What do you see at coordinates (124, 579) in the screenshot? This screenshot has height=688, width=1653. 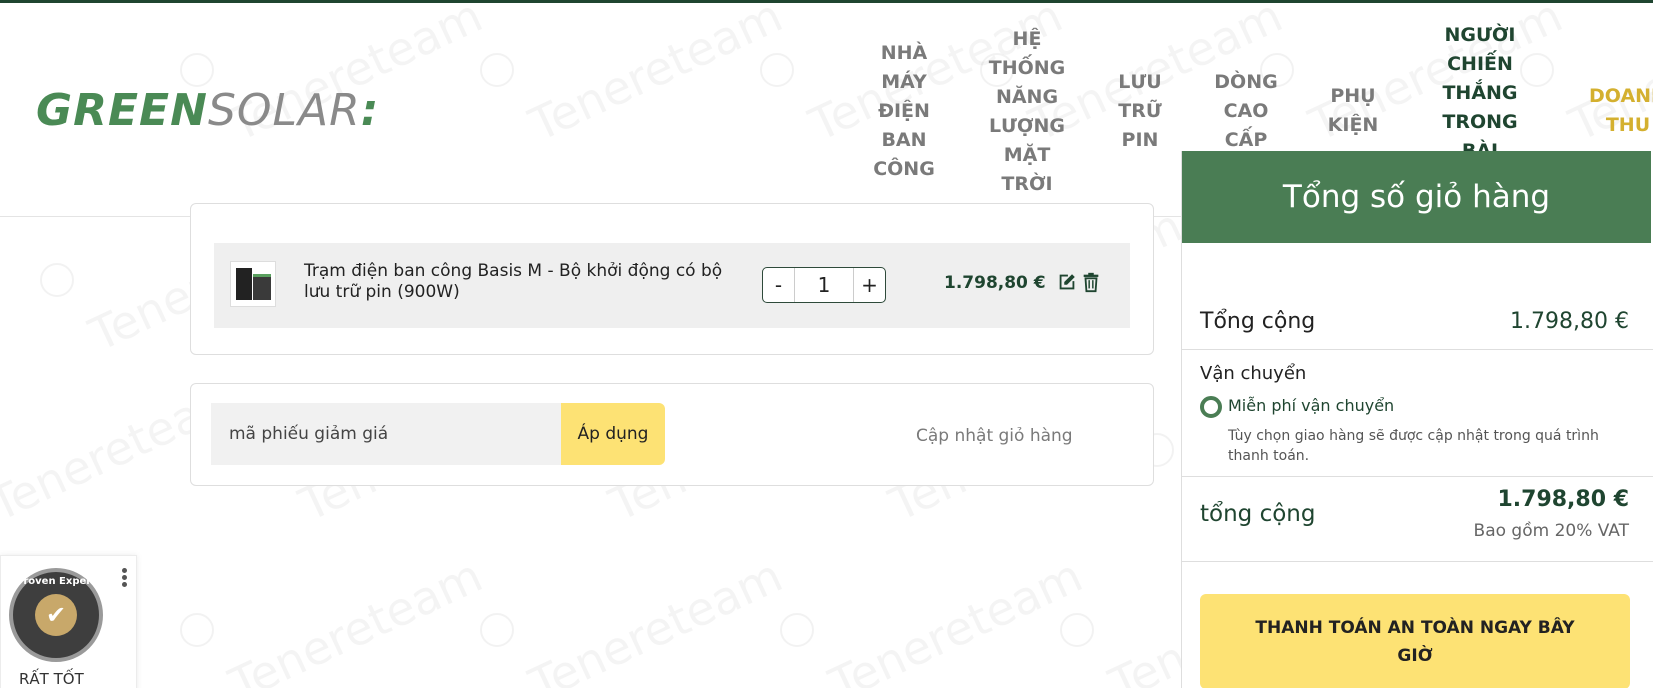 I see `more-options-icon` at bounding box center [124, 579].